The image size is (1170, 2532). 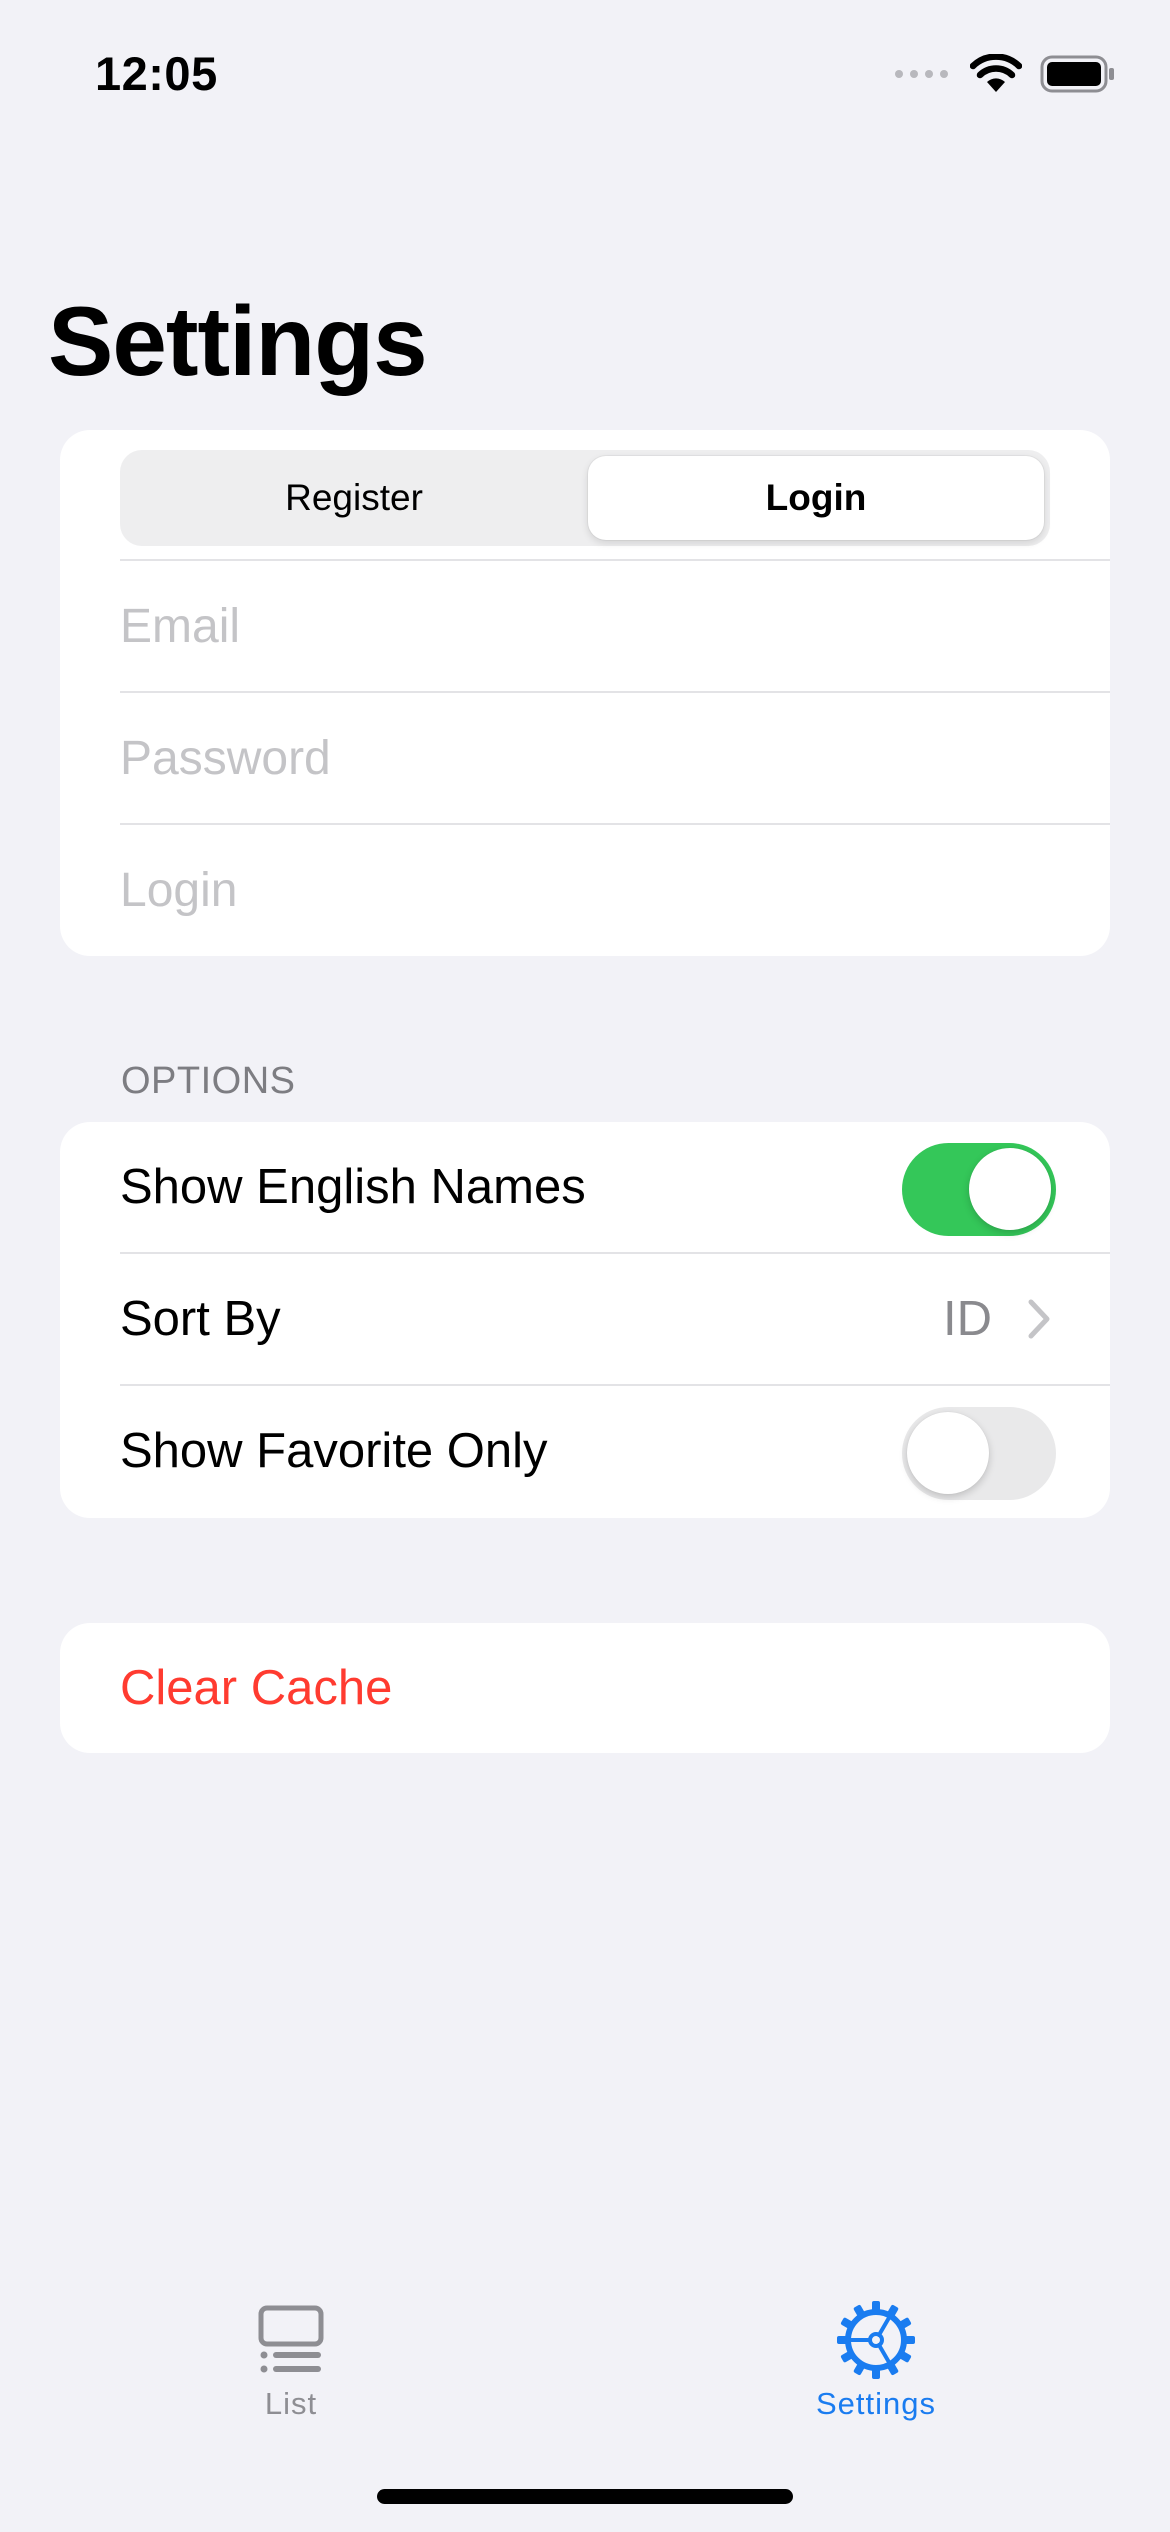 I want to click on show-favorite-only-label: Show Favorite Only, so click(x=334, y=1451).